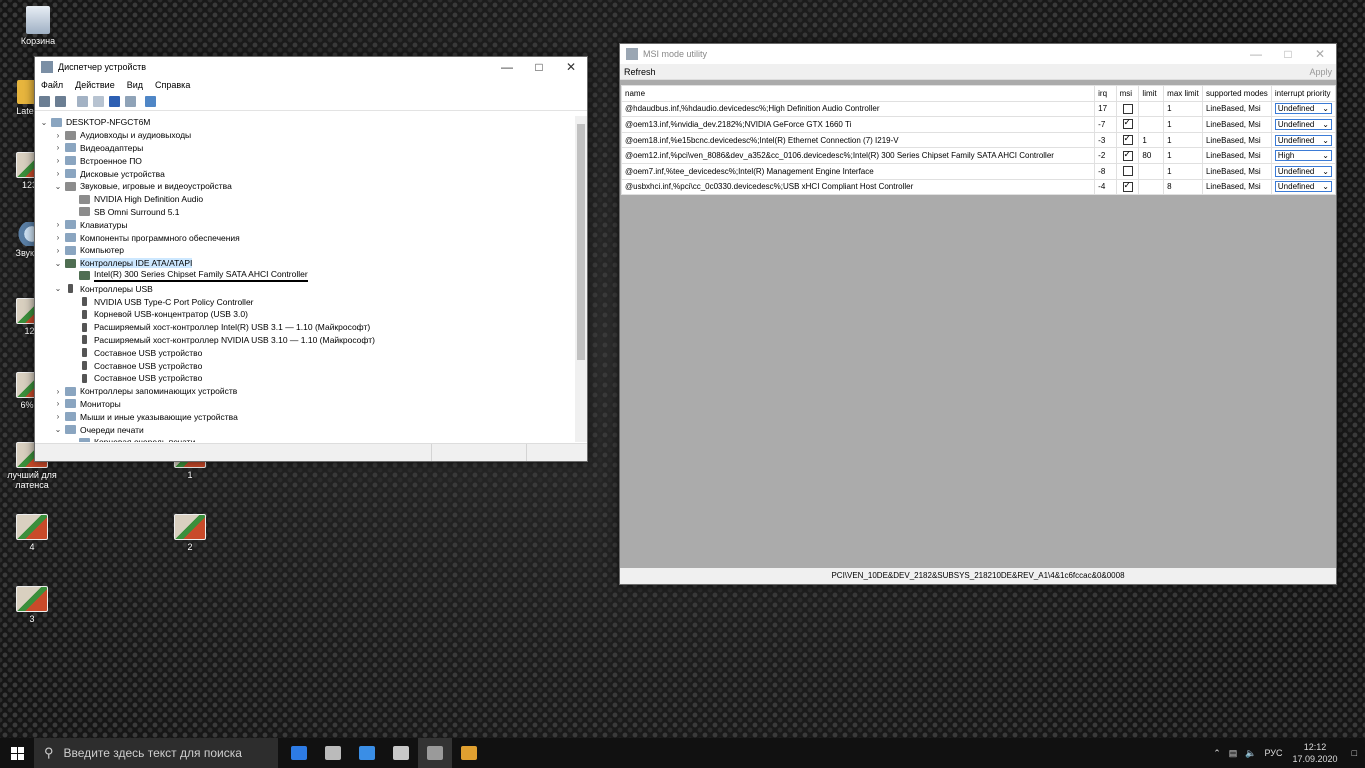 The width and height of the screenshot is (1365, 768). What do you see at coordinates (333, 753) in the screenshot?
I see `taskbar-app-settings` at bounding box center [333, 753].